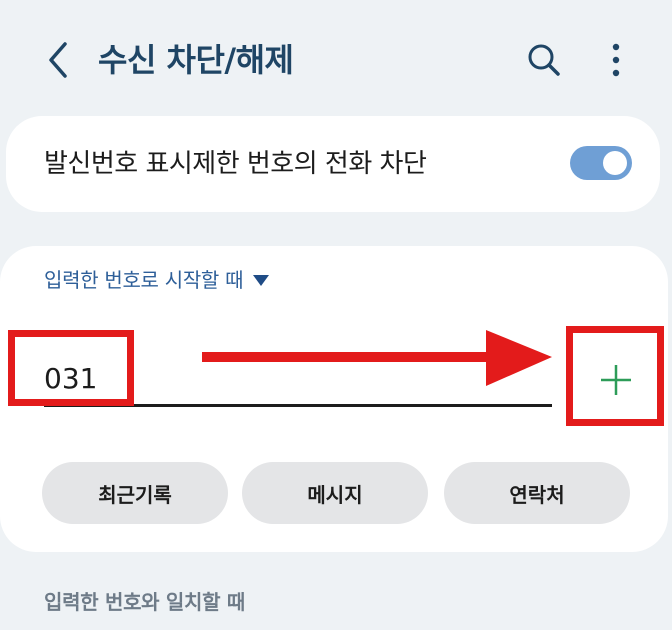  I want to click on contacts-button: 연락처, so click(537, 493).